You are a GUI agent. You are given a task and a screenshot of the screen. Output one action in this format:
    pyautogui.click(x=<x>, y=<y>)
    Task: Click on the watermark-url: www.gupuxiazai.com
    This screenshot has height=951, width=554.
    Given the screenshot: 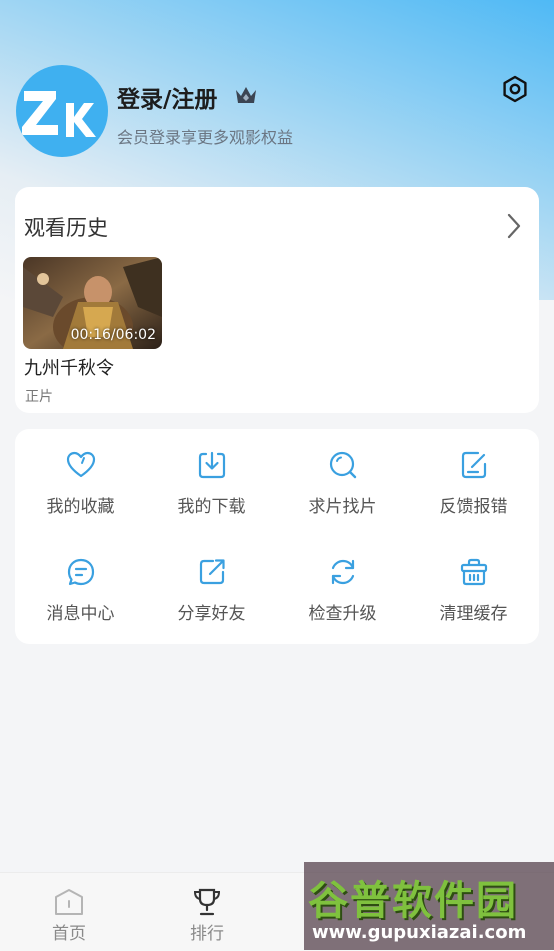 What is the action you would take?
    pyautogui.click(x=419, y=932)
    